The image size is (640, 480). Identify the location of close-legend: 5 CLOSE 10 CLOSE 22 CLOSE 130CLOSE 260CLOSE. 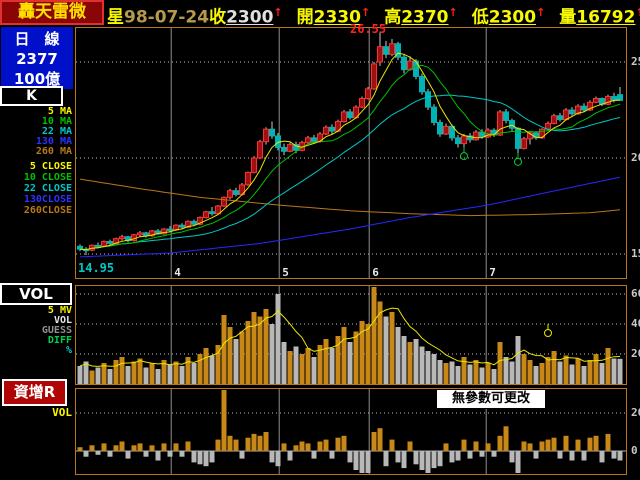
(36, 188).